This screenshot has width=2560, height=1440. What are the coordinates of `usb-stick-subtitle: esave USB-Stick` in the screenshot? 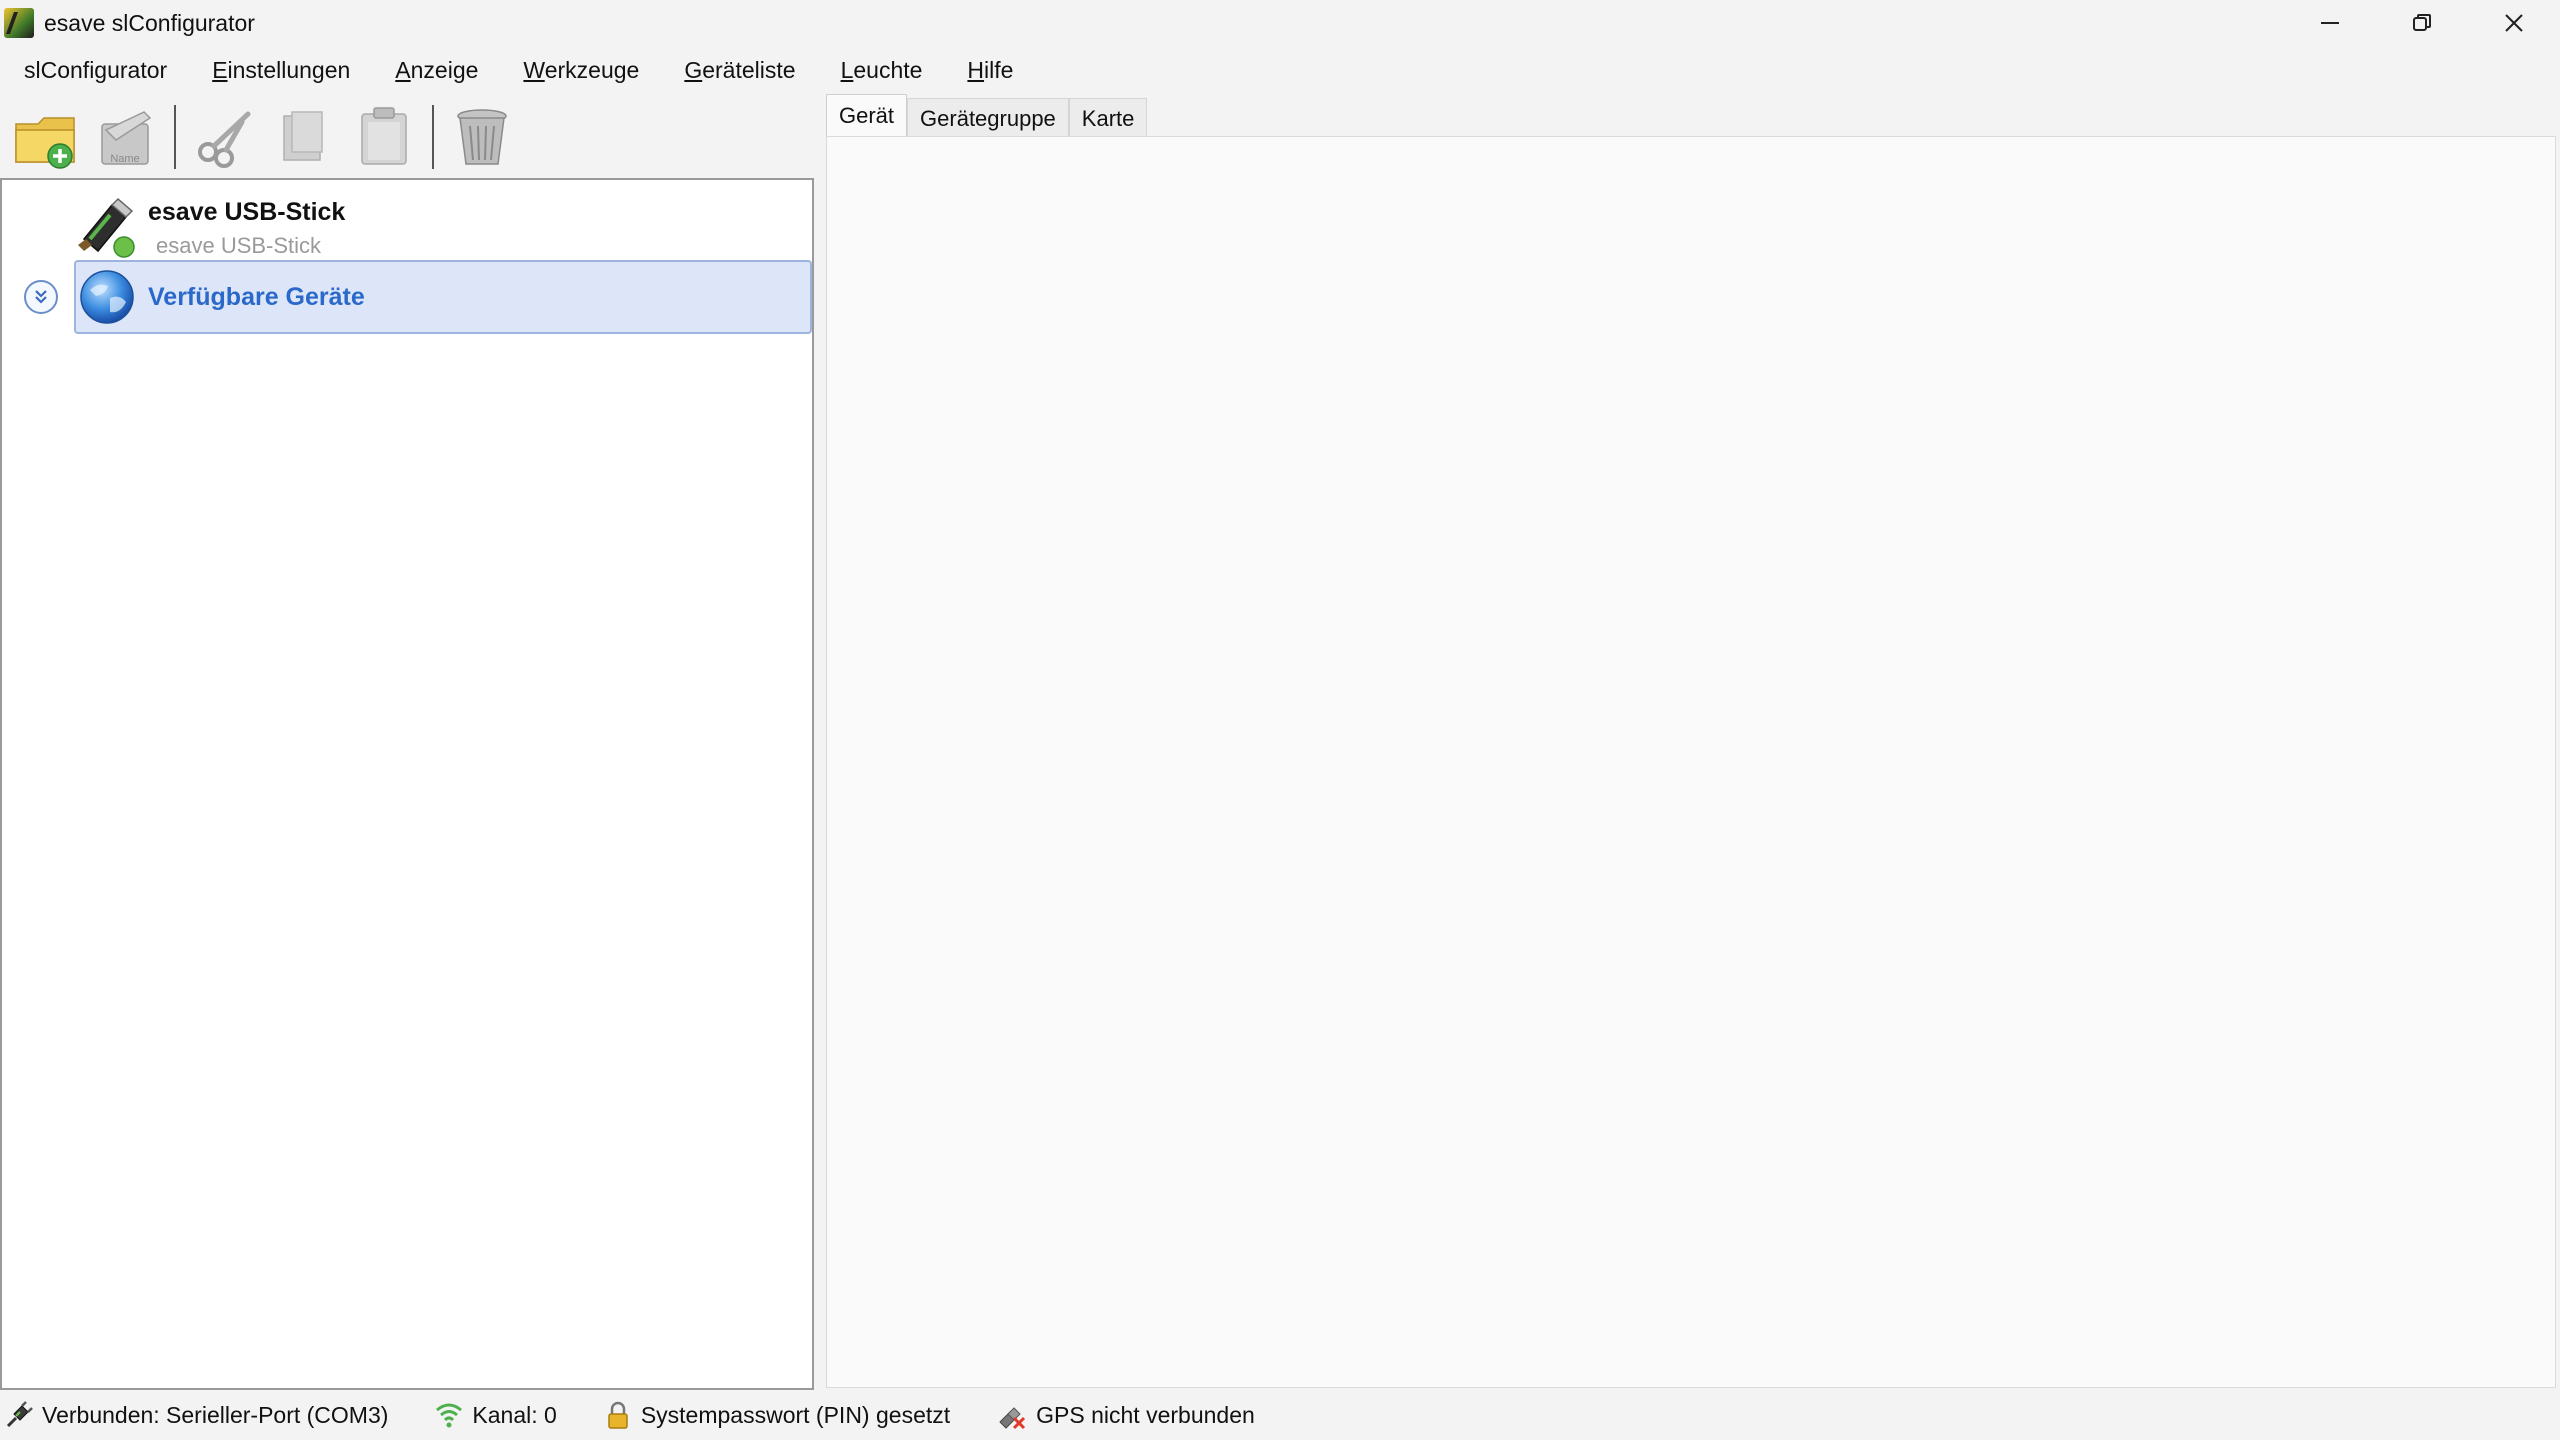 It's located at (239, 245).